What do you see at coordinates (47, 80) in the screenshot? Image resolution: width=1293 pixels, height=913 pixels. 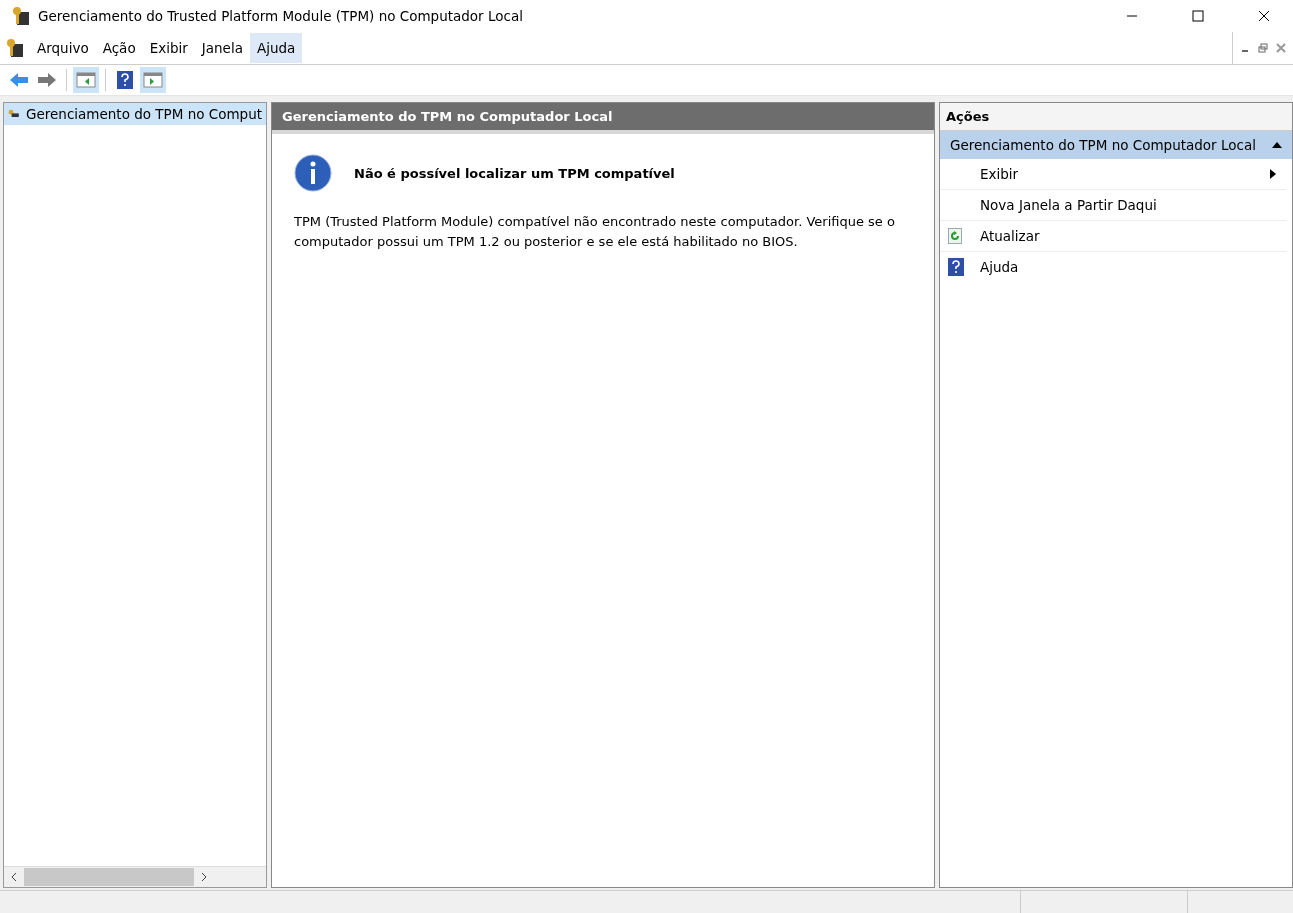 I see `right-arrow-icon` at bounding box center [47, 80].